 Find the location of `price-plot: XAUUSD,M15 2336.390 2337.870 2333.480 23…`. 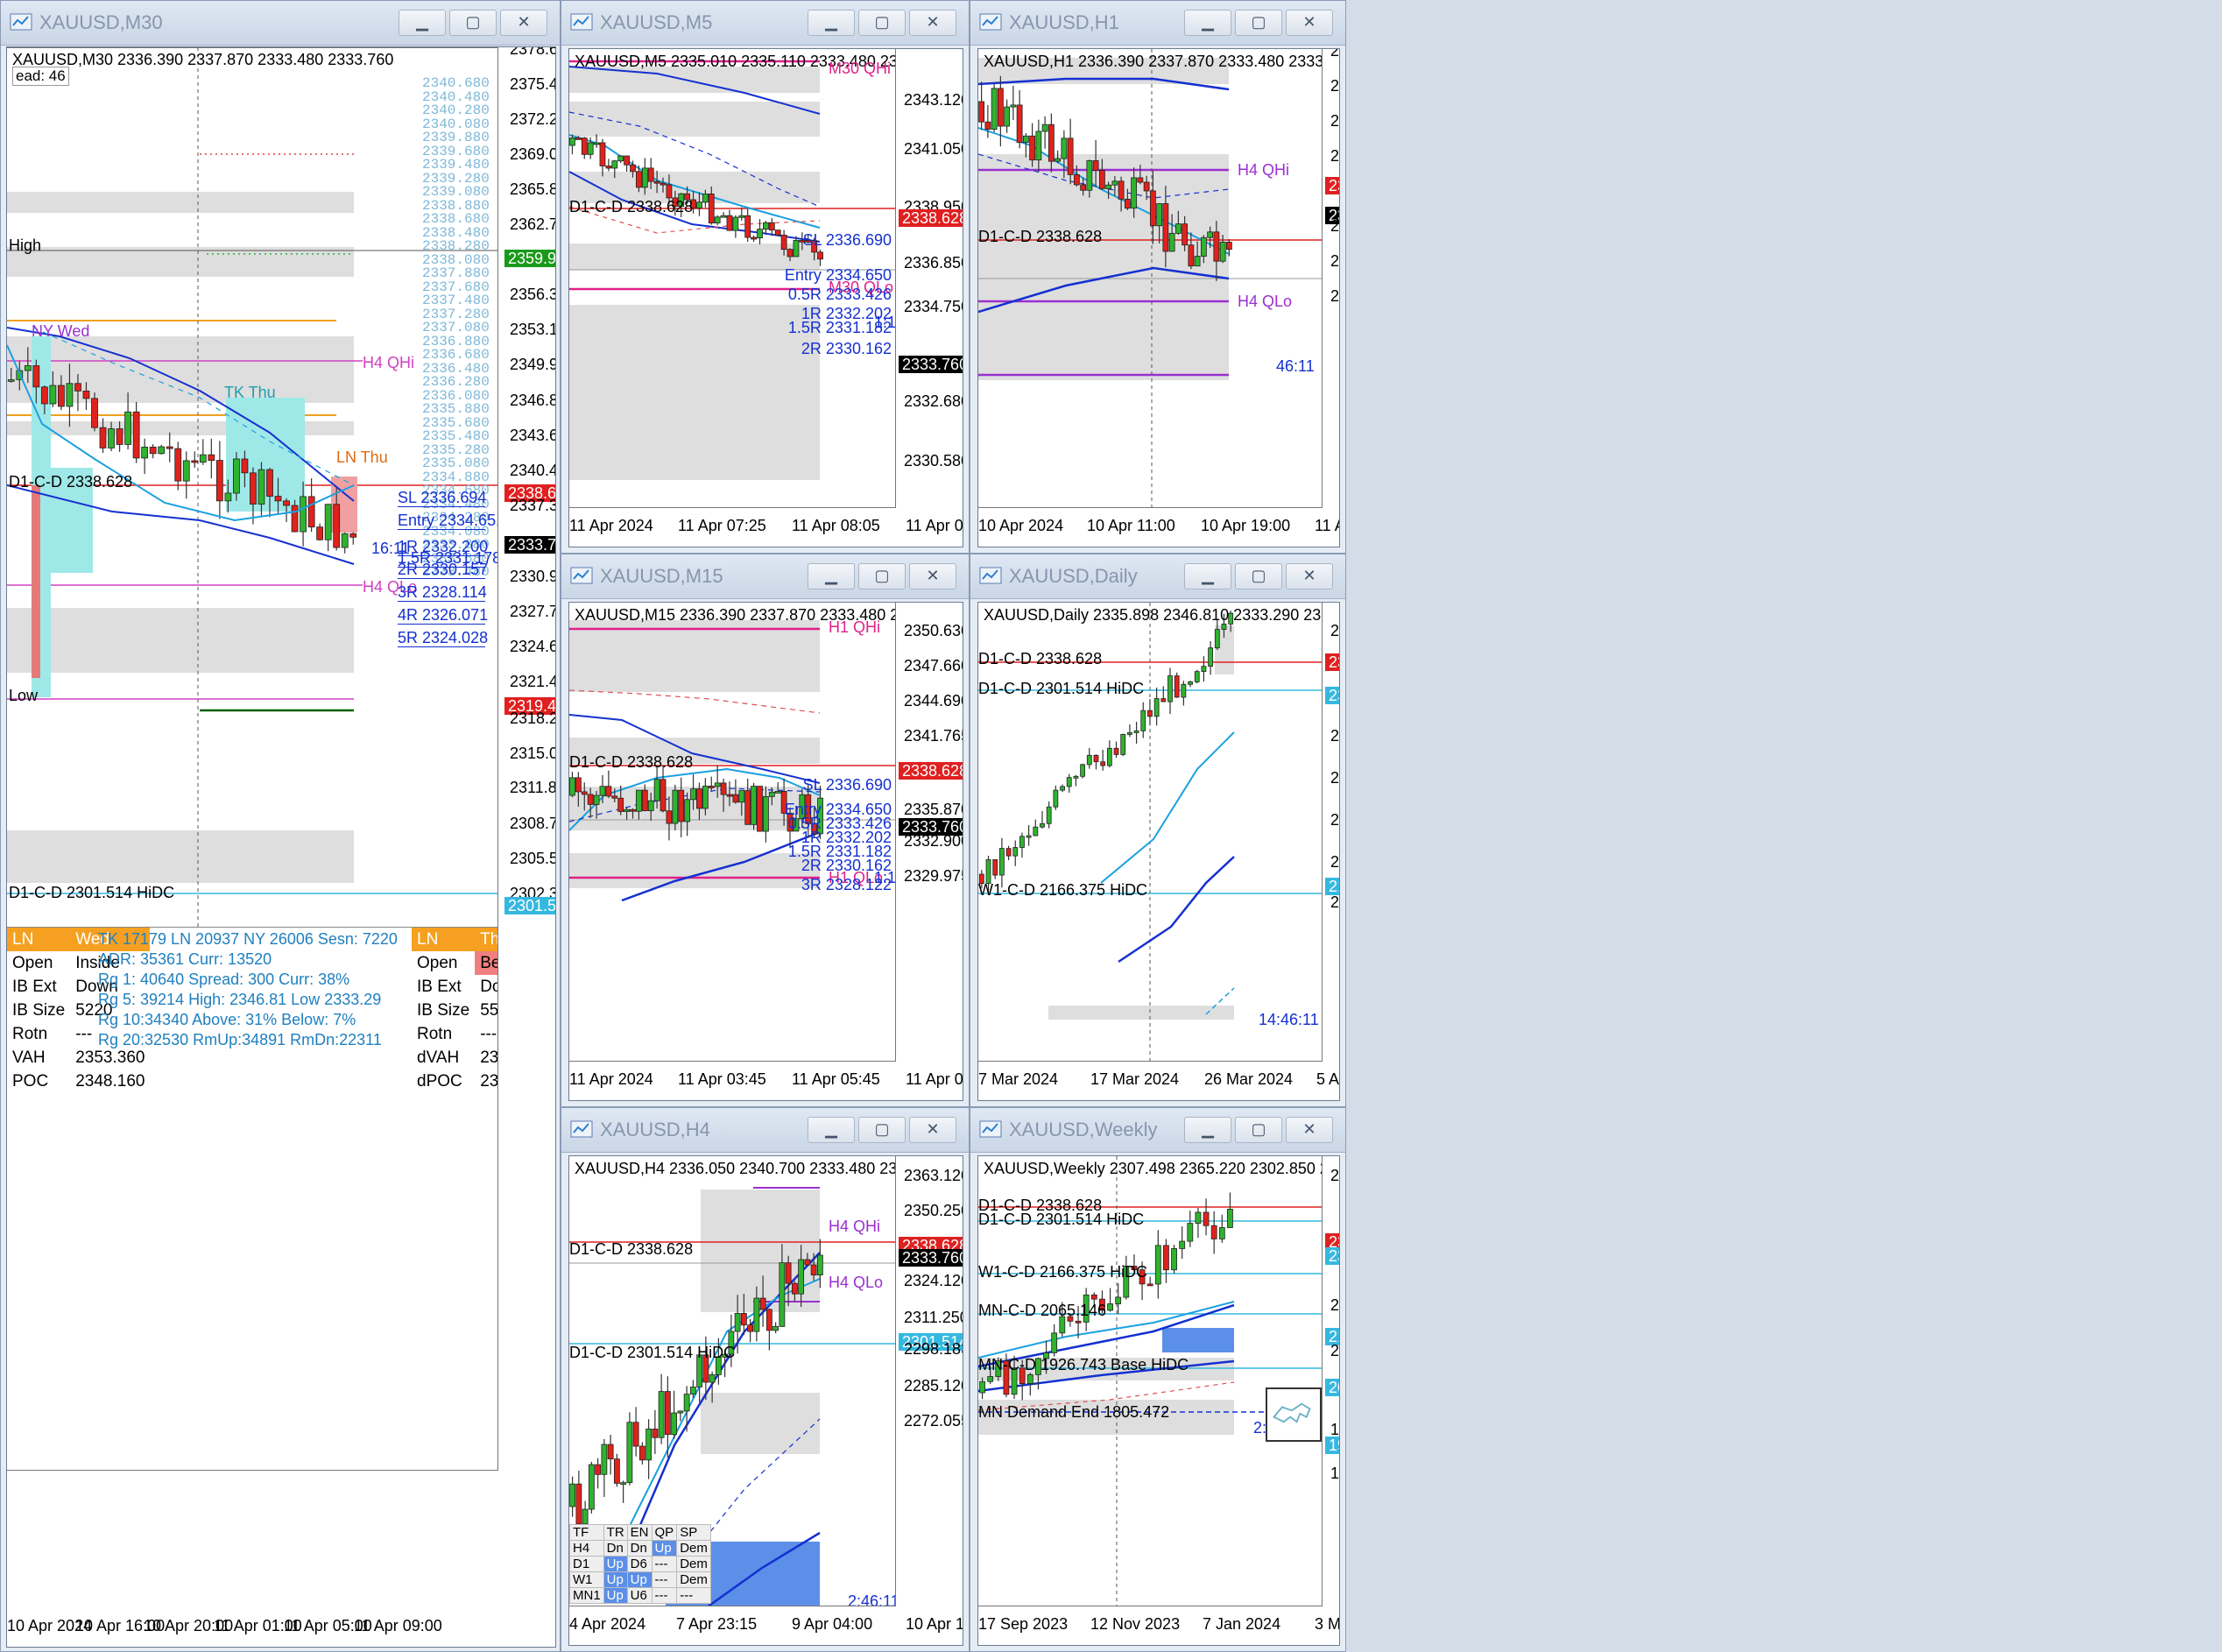

price-plot: XAUUSD,M15 2336.390 2337.870 2333.480 23… is located at coordinates (732, 833).